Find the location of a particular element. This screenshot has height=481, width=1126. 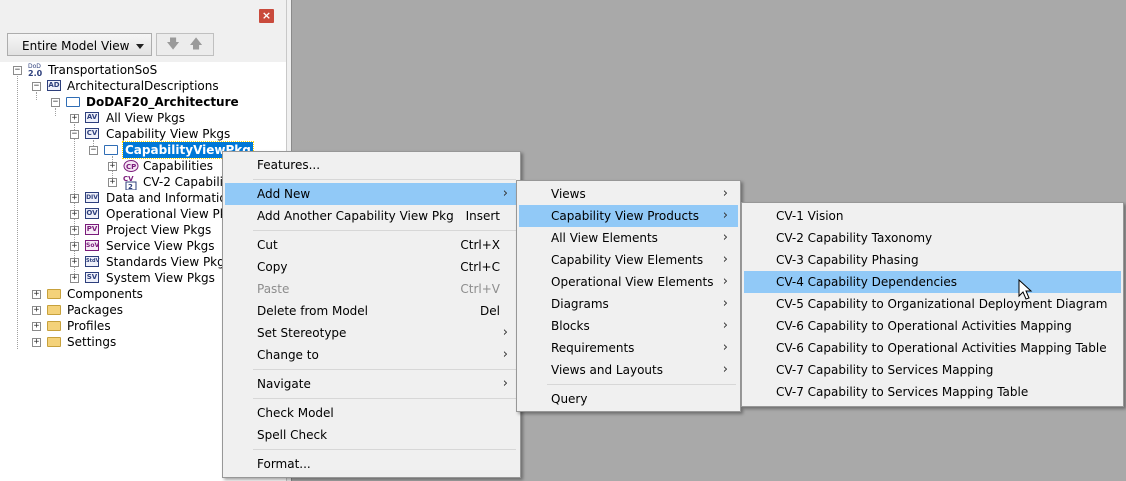

tree-label: System View Pkgs is located at coordinates (160, 278).